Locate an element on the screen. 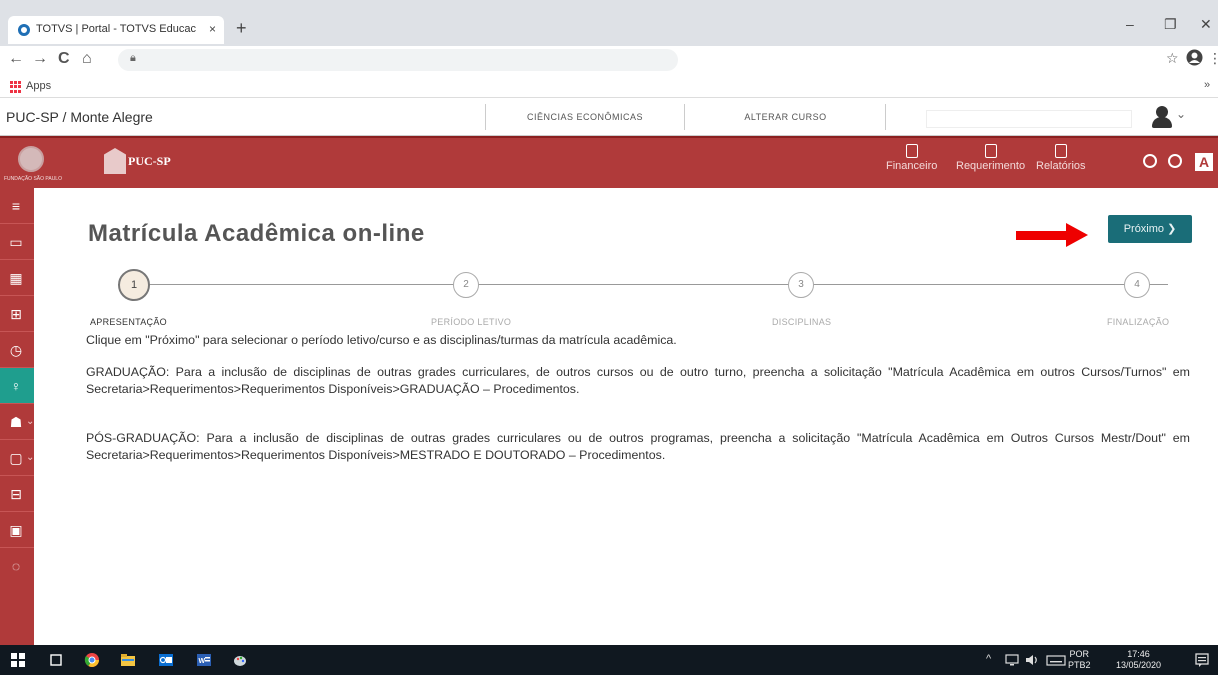 The image size is (1218, 675). outlook-icon is located at coordinates (166, 660).